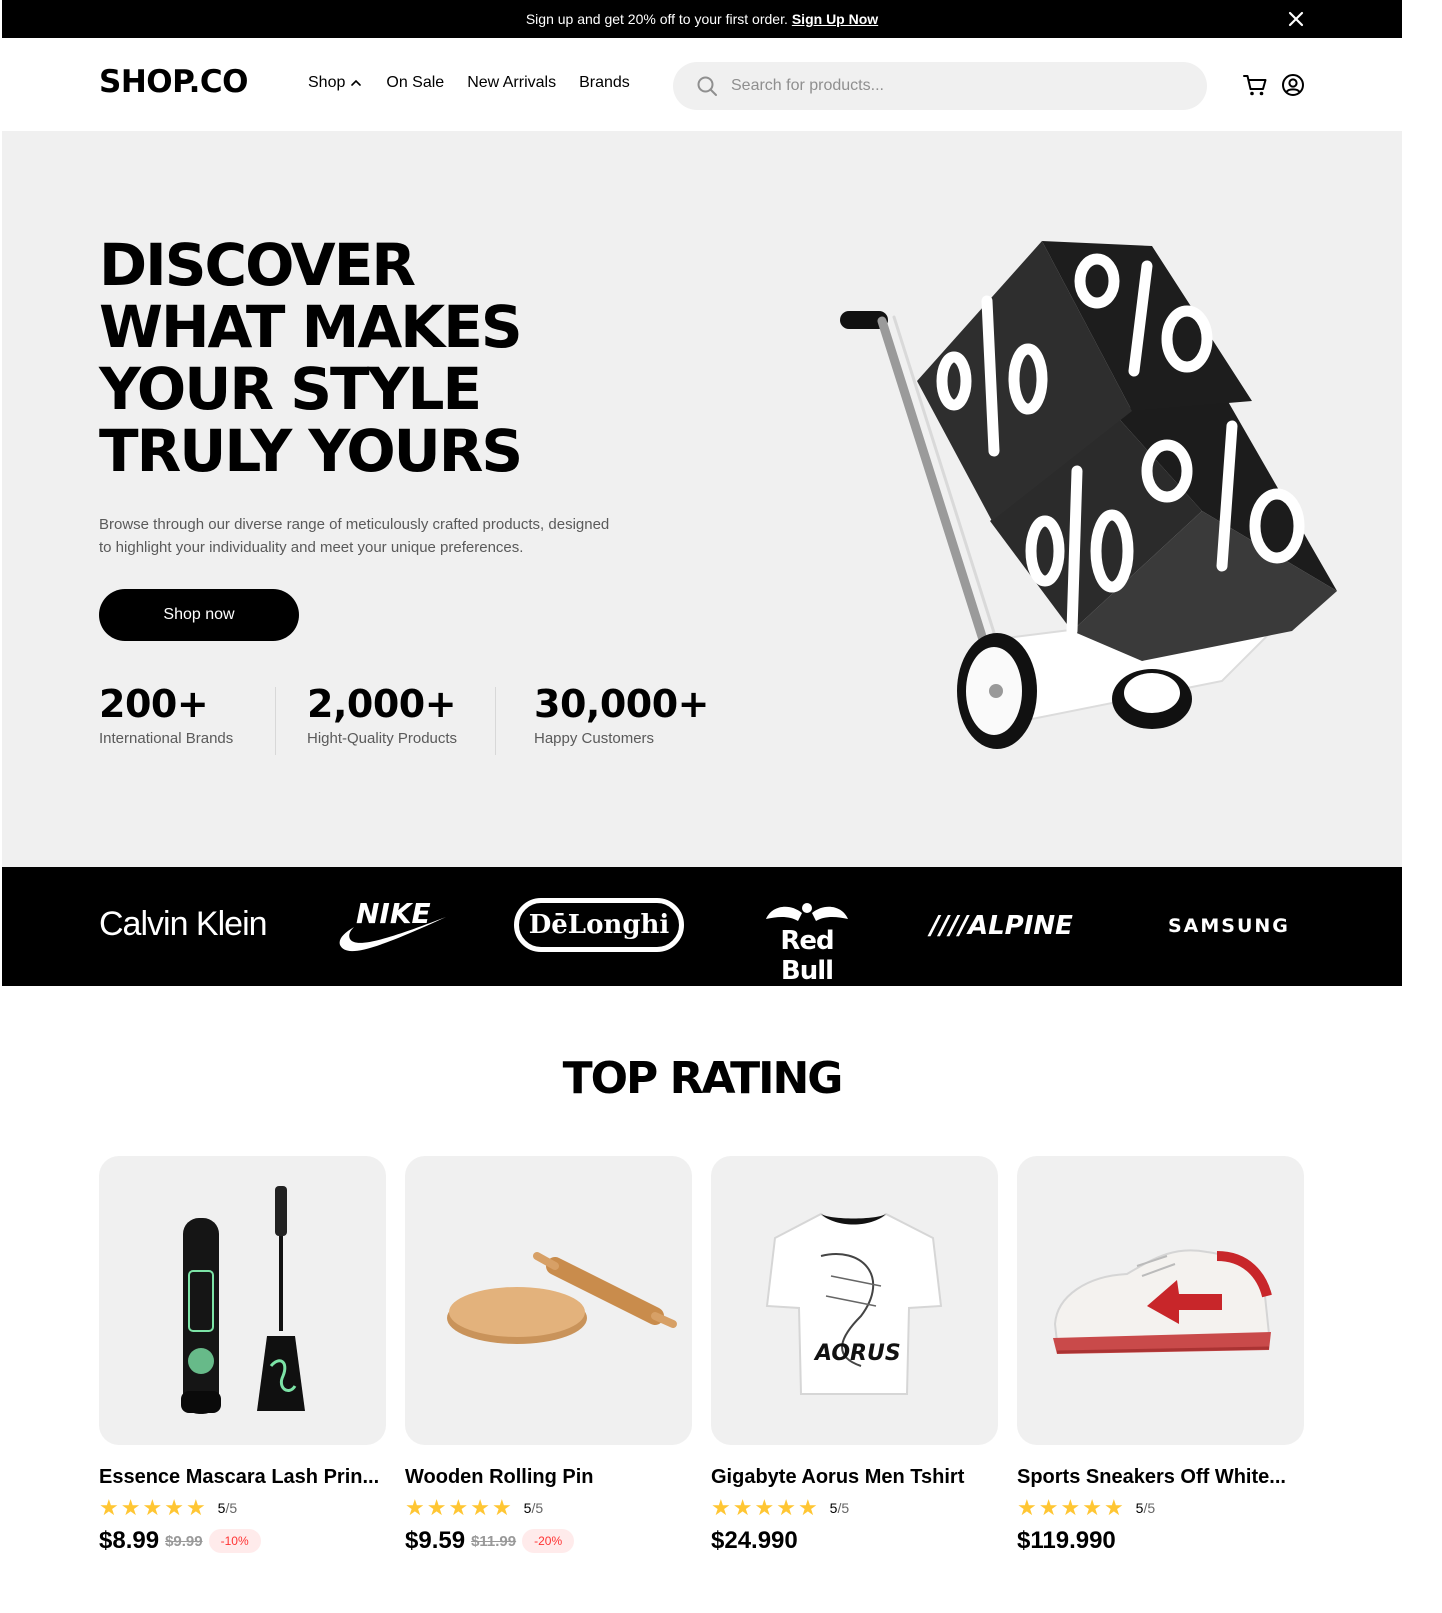 This screenshot has width=1442, height=1613. What do you see at coordinates (548, 1477) in the screenshot?
I see `product-name: Wooden Rolling Pin` at bounding box center [548, 1477].